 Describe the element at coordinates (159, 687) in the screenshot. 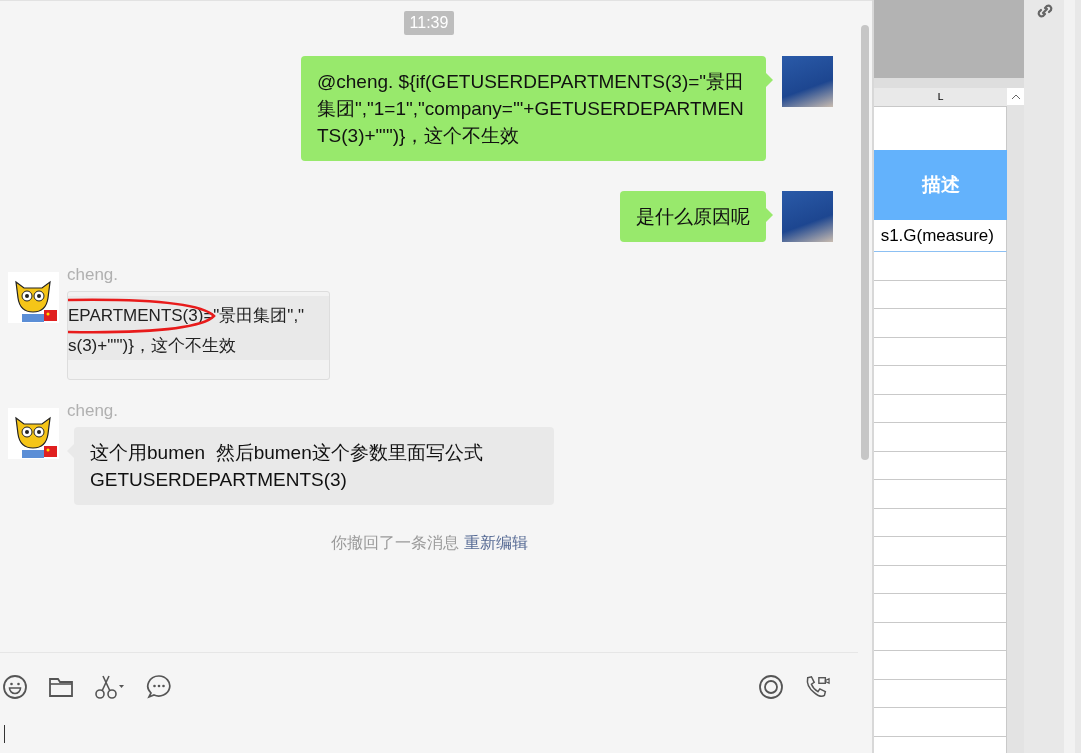

I see `chat-bubble-icon` at that location.